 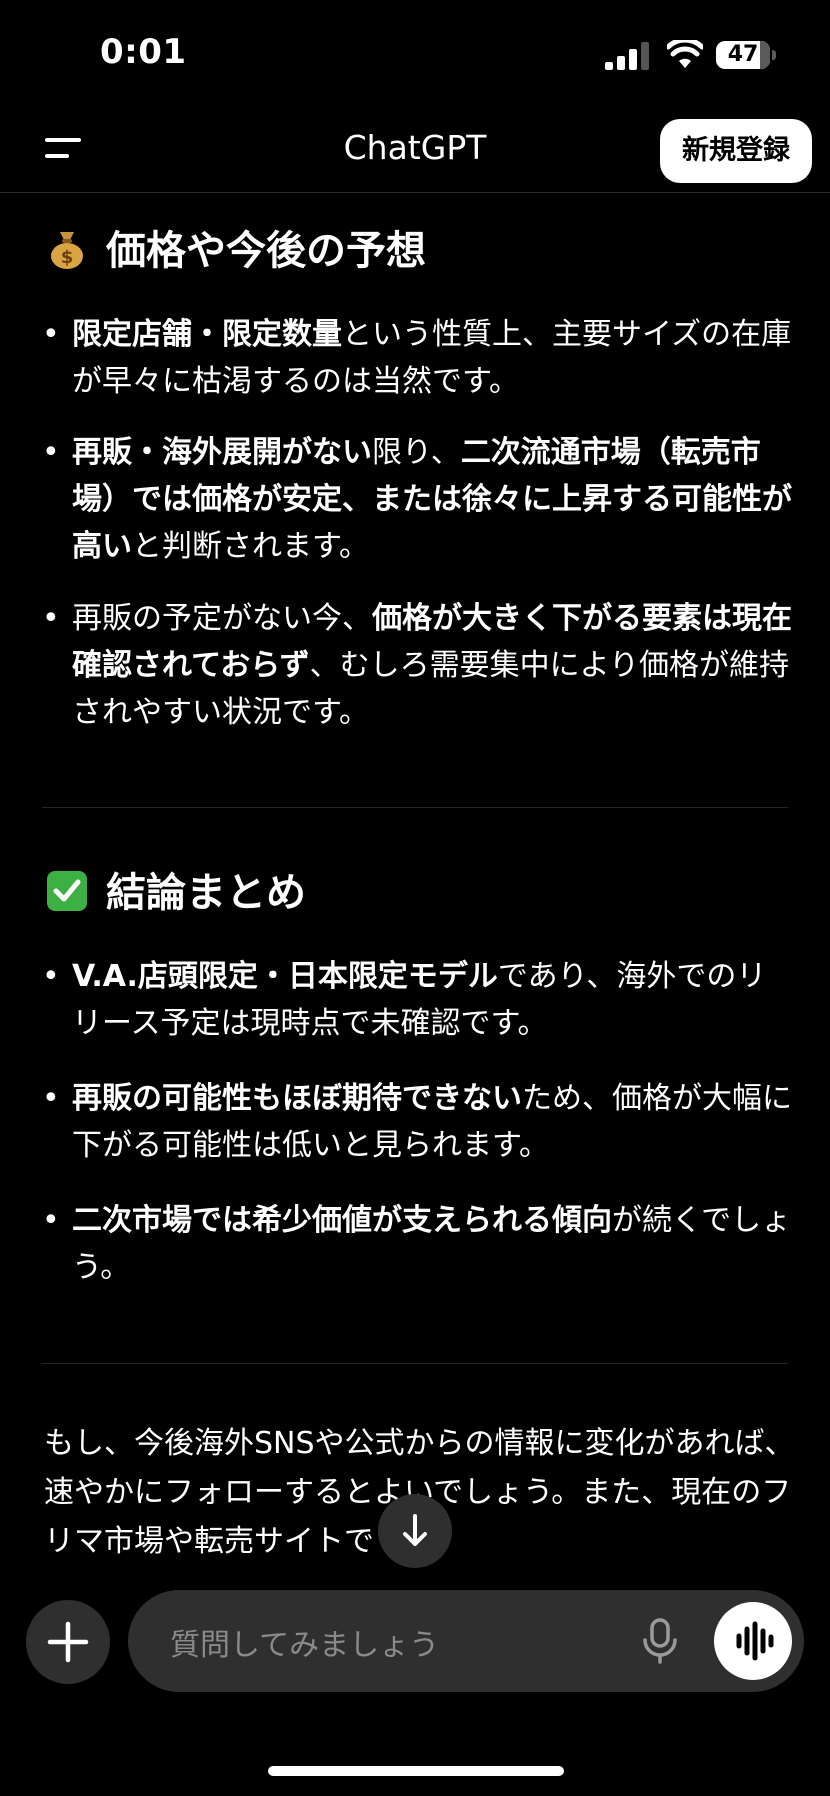 I want to click on message-input: 質問してみましょう, so click(x=466, y=1641).